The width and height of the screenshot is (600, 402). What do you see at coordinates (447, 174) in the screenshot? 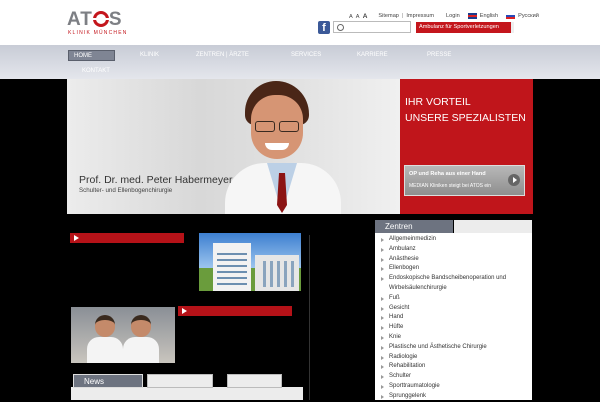
I see `promo-title: OP und Reha aus einer Hand` at bounding box center [447, 174].